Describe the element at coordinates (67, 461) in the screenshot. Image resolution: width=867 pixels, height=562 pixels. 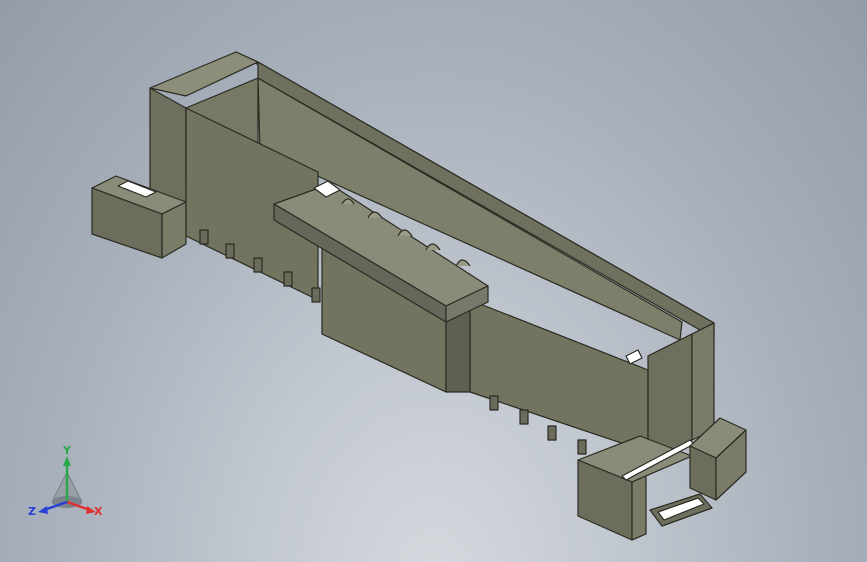
I see `y-axis-arrow` at that location.